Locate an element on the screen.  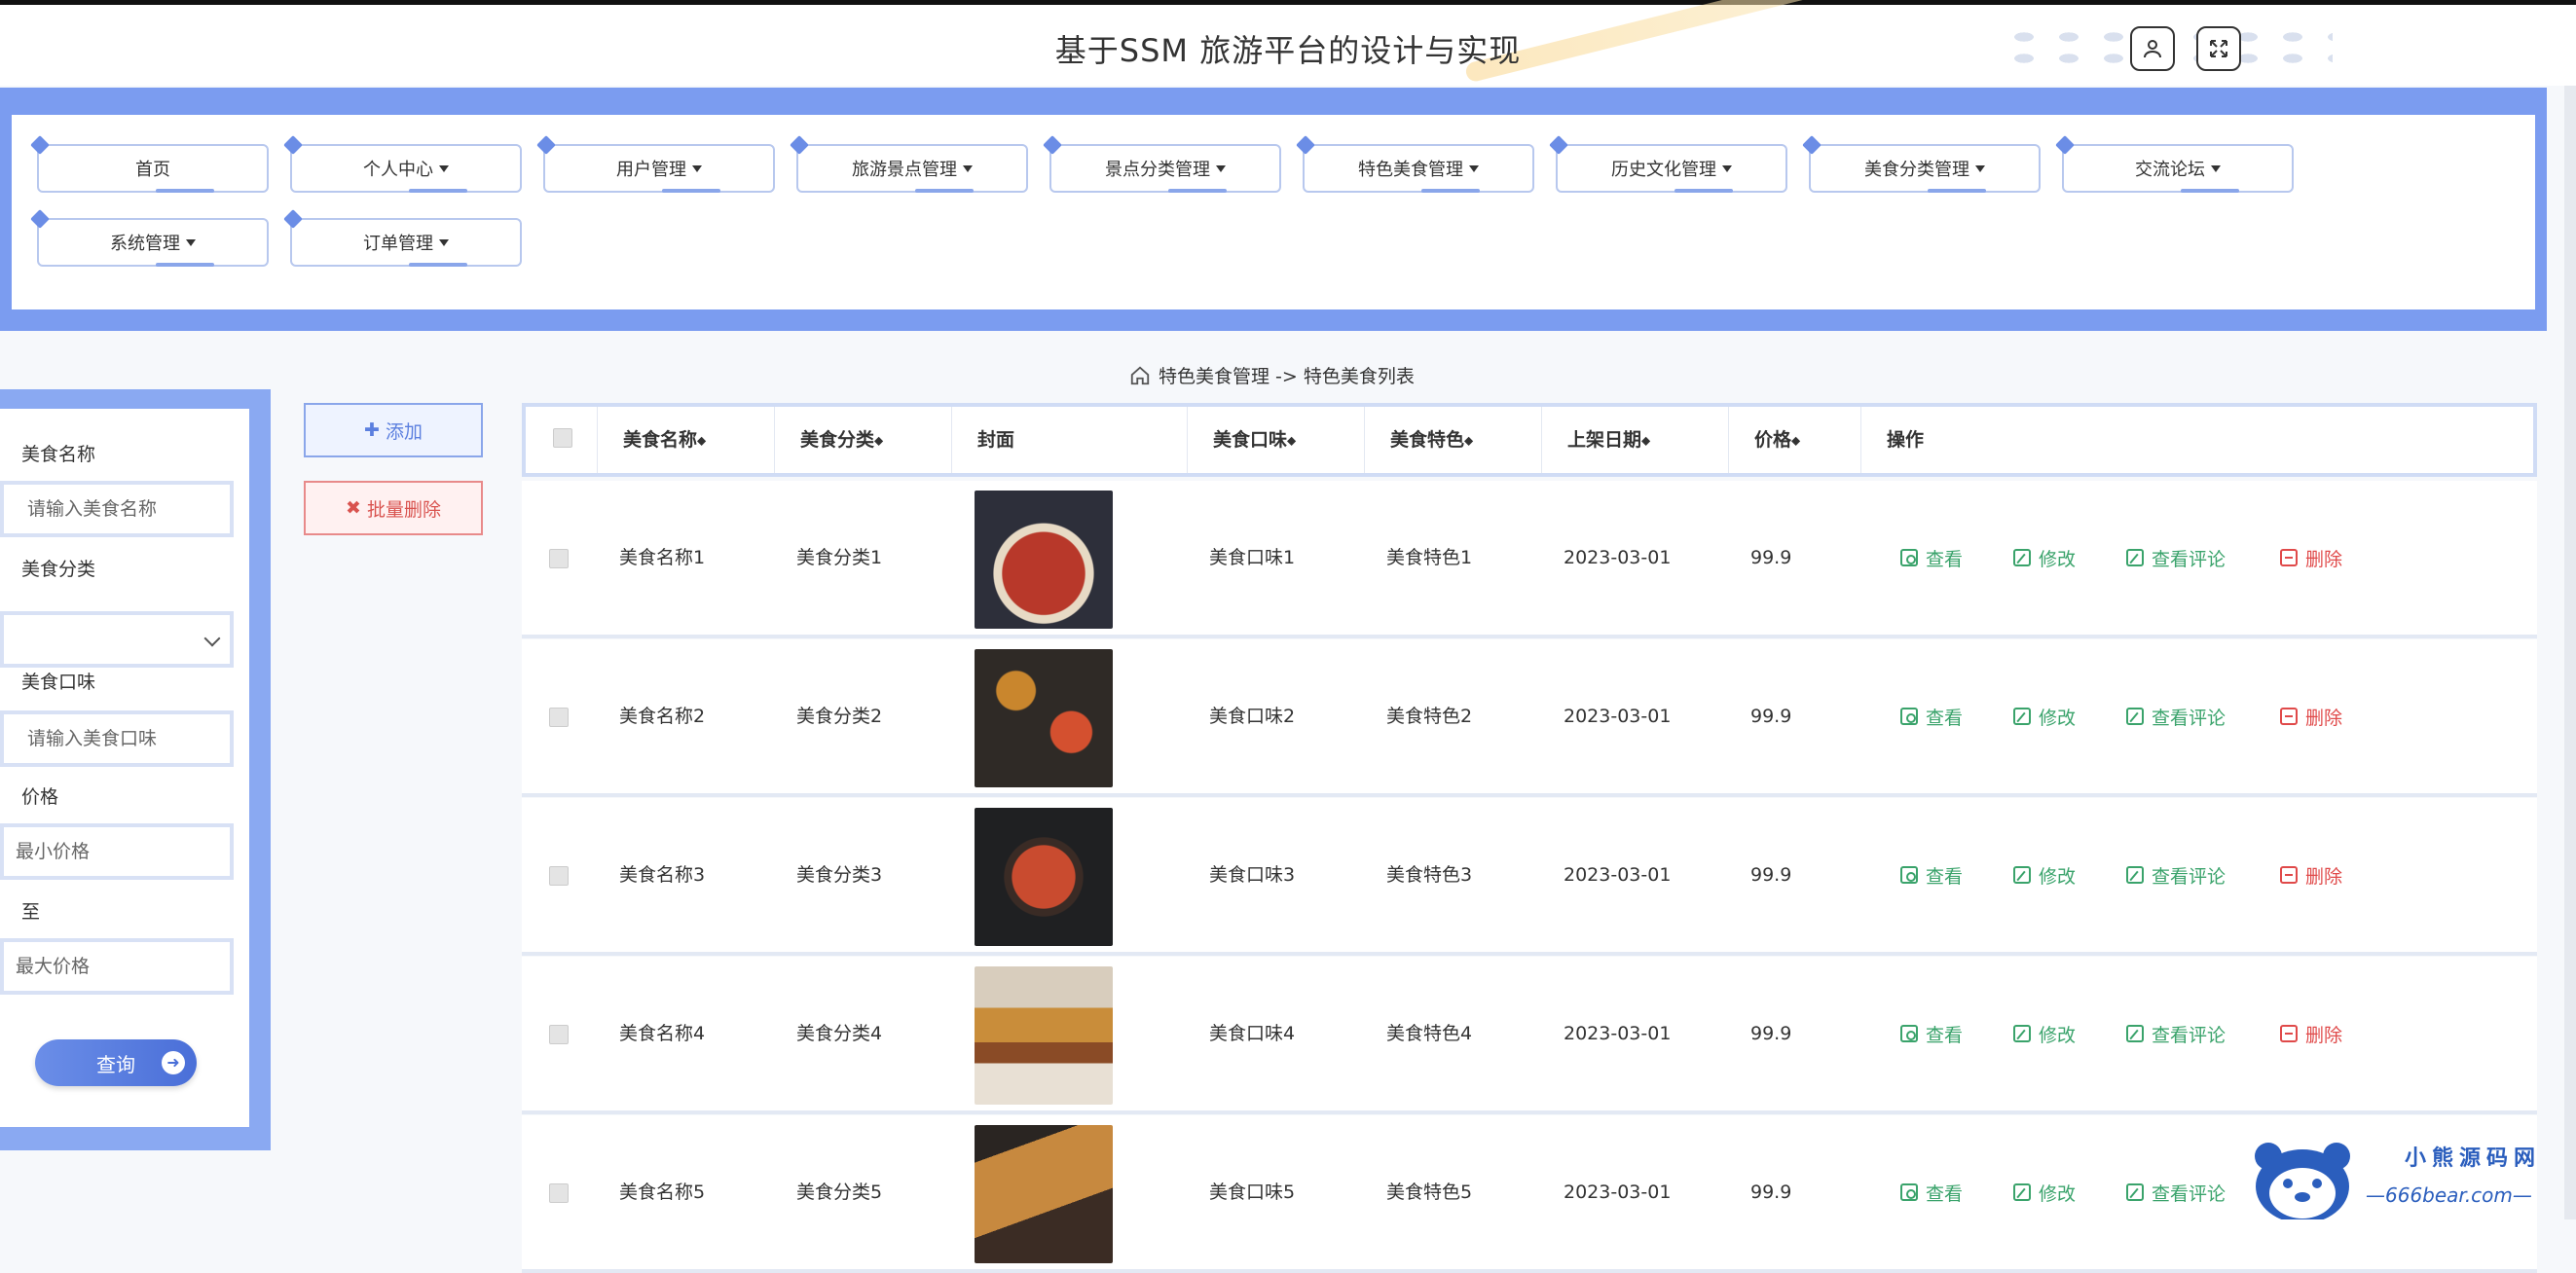
col-food-name: 美食名称◆ is located at coordinates (686, 440).